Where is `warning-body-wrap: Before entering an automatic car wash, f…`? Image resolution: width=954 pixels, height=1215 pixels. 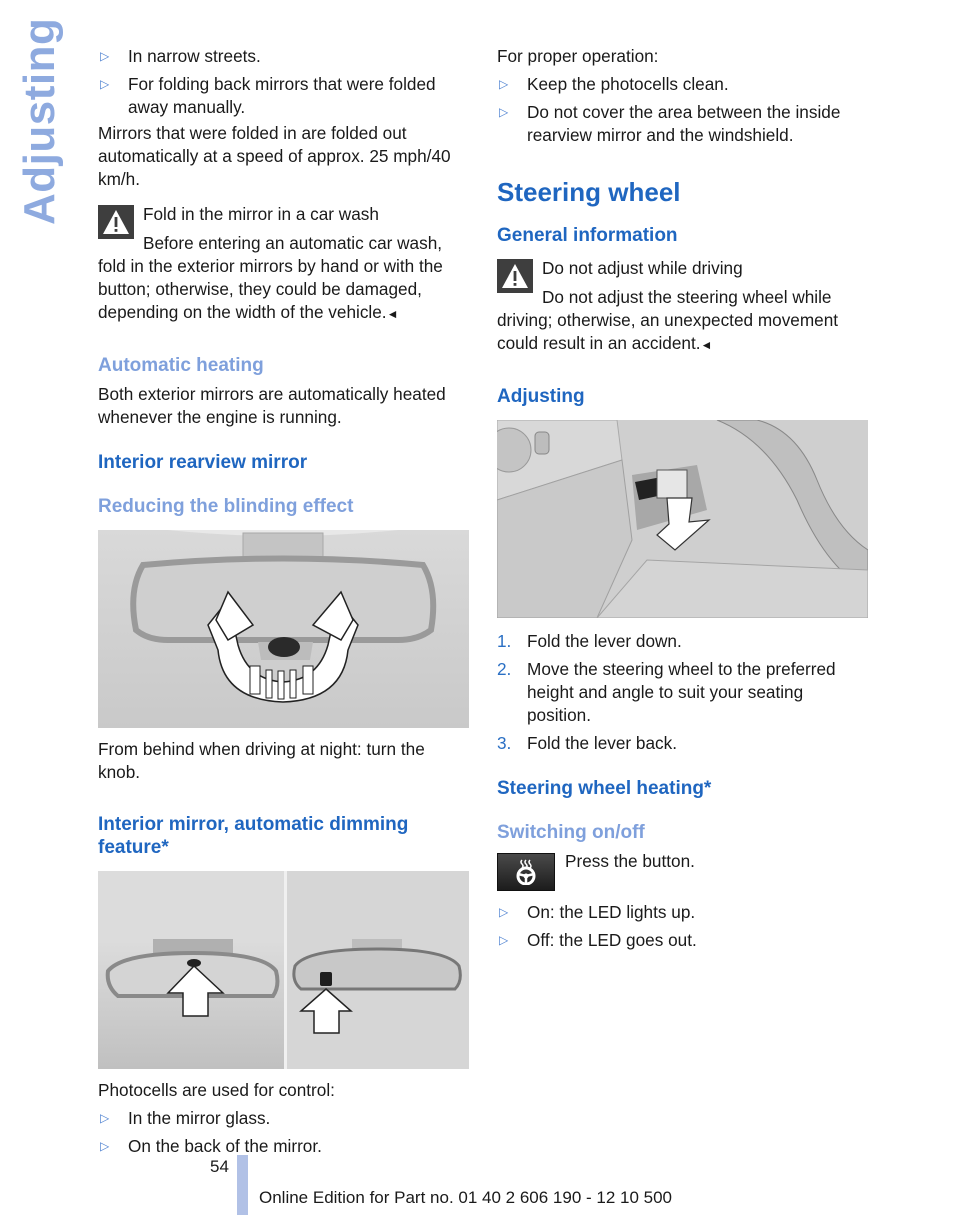 warning-body-wrap: Before entering an automatic car wash, f… is located at coordinates (284, 279).